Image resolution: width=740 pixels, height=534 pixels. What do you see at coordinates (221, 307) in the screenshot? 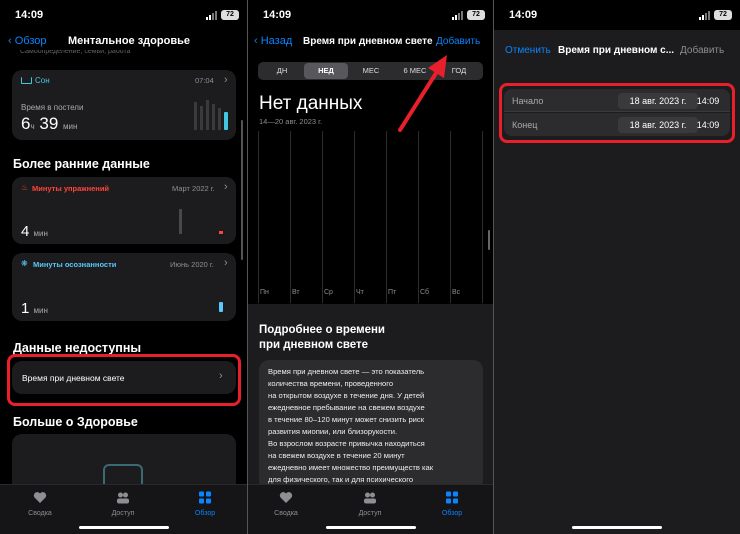
I see `mindful-mini-bar` at bounding box center [221, 307].